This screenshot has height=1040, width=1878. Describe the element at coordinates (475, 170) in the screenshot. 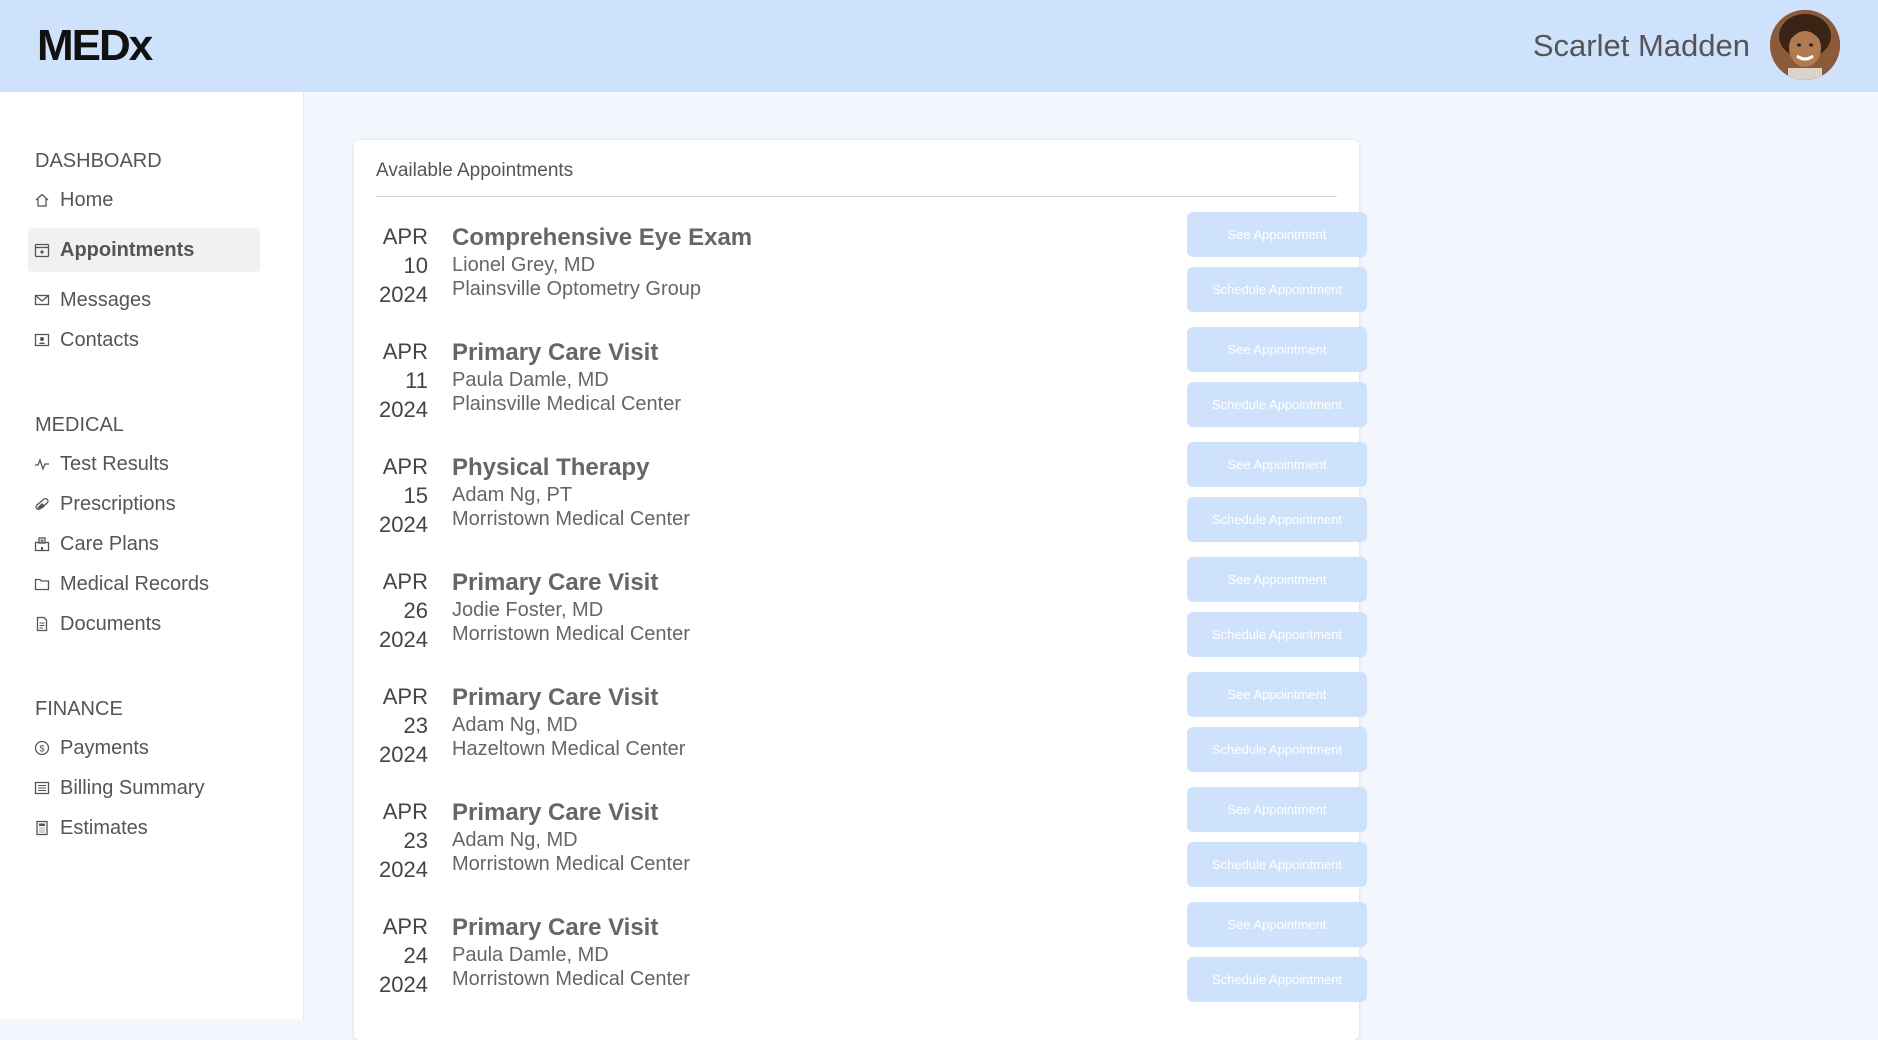

I see `card-title: Available Appointments` at that location.